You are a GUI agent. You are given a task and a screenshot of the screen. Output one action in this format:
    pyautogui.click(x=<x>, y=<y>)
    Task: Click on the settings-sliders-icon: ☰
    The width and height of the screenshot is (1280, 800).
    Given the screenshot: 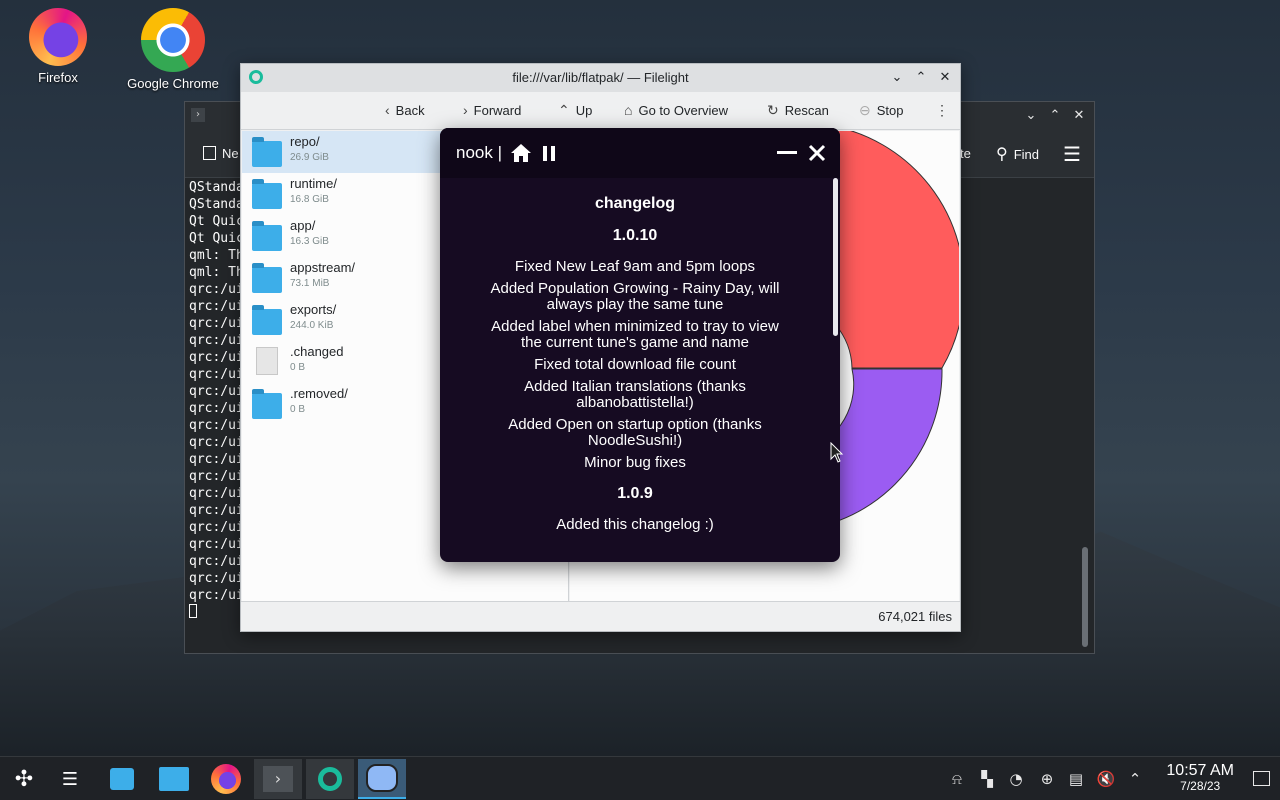 What is the action you would take?
    pyautogui.click(x=70, y=779)
    